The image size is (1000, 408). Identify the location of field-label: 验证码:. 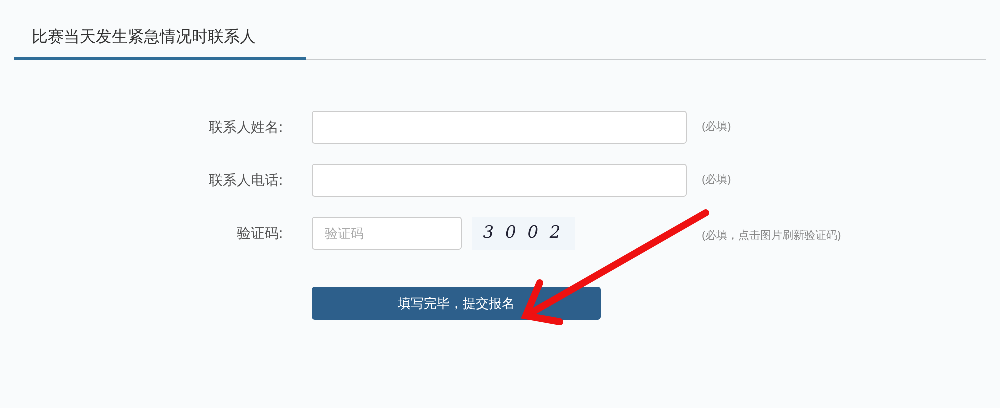
(259, 233).